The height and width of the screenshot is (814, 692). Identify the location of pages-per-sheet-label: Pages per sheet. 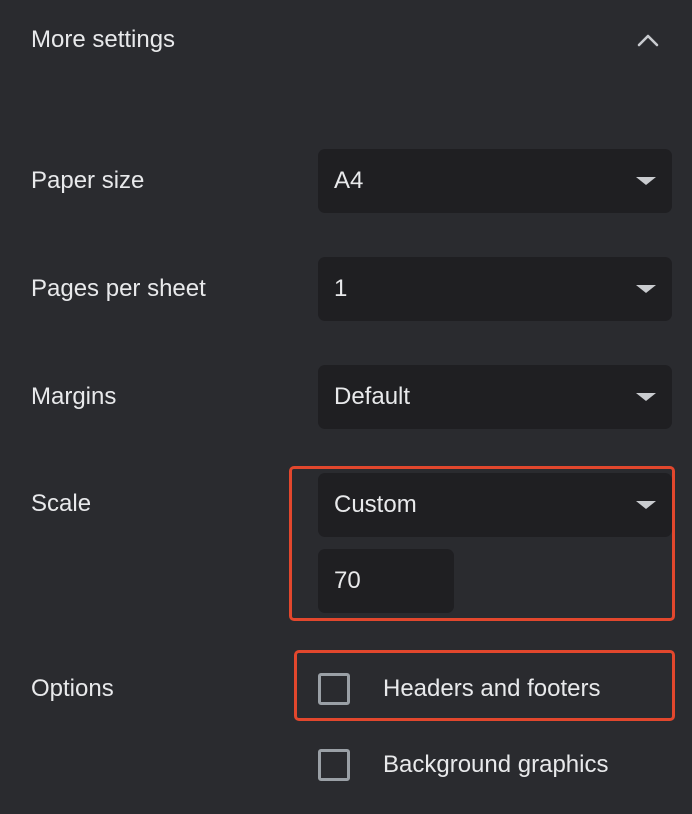
(118, 288).